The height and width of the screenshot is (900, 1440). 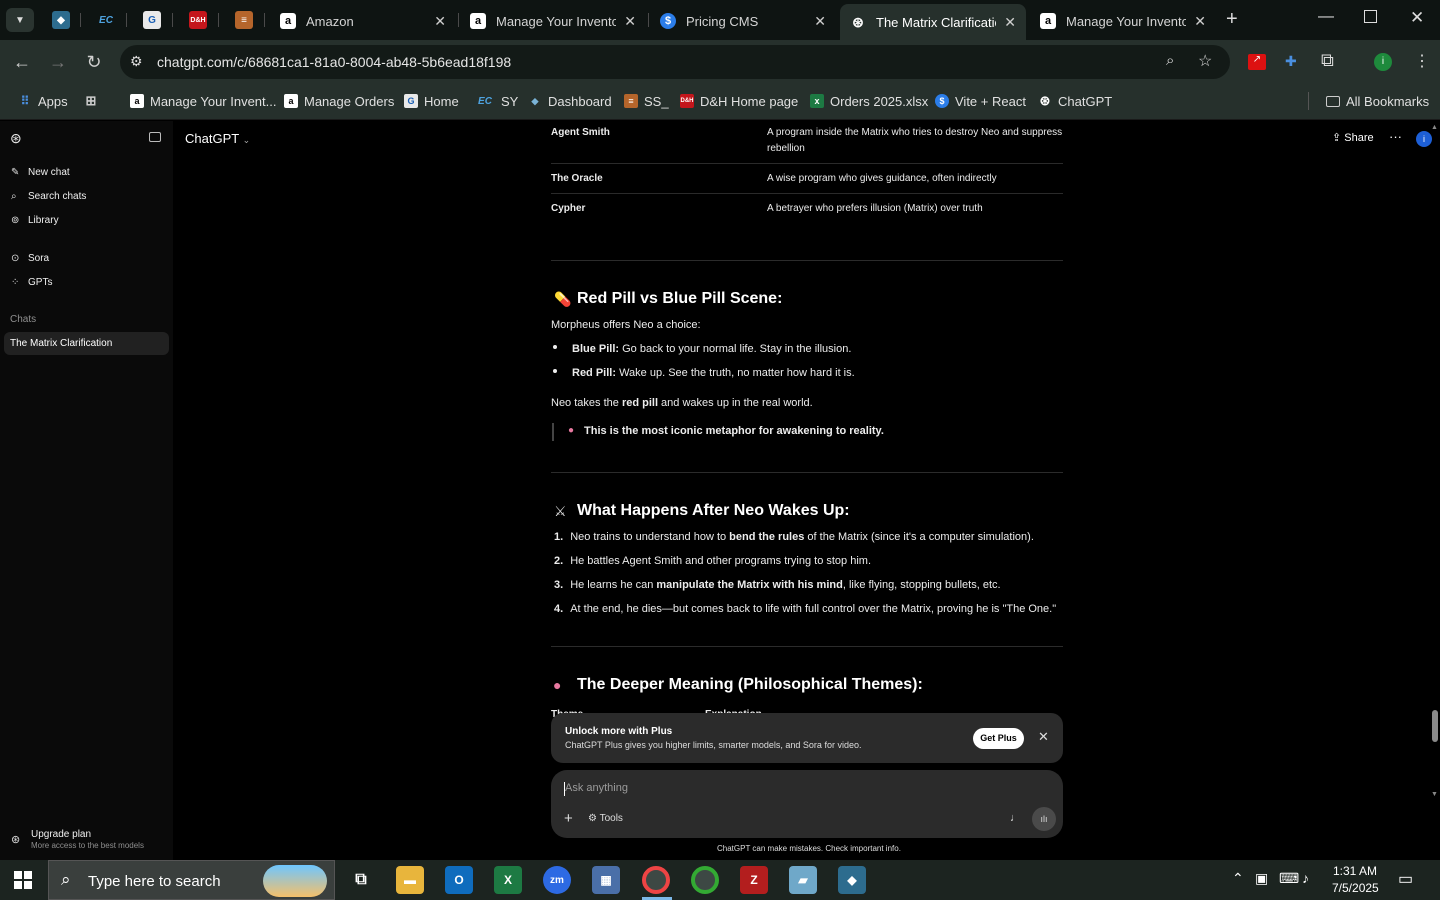 What do you see at coordinates (106, 20) in the screenshot?
I see `pinned-tab-2: EC` at bounding box center [106, 20].